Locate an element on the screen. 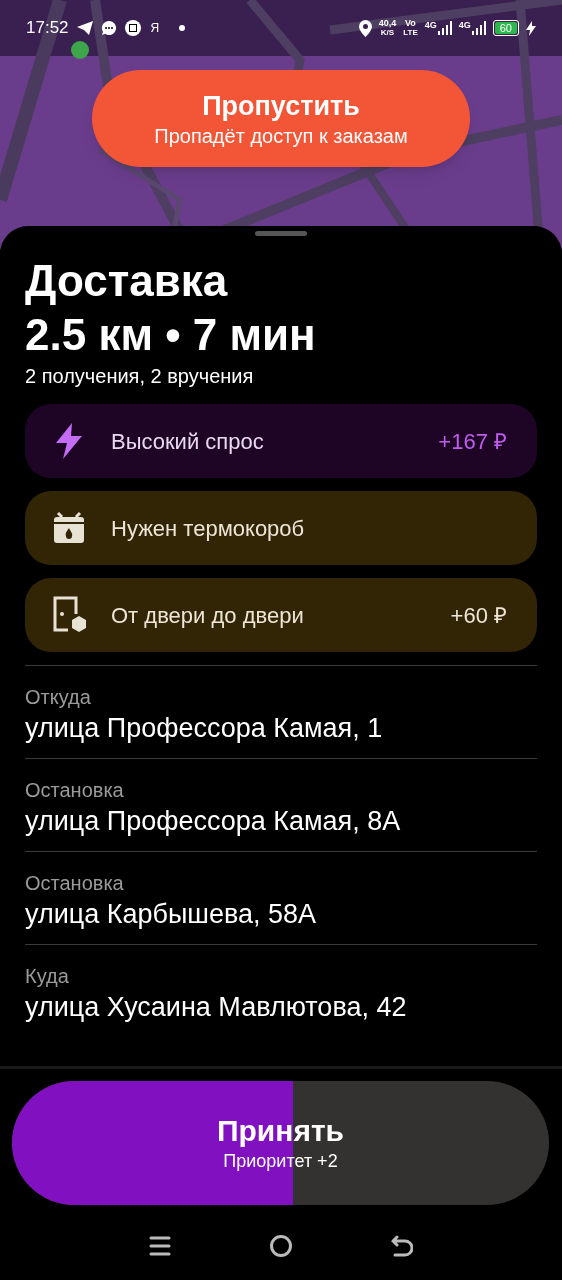  route-address: улица Профессора Камая, 8А is located at coordinates (213, 821).